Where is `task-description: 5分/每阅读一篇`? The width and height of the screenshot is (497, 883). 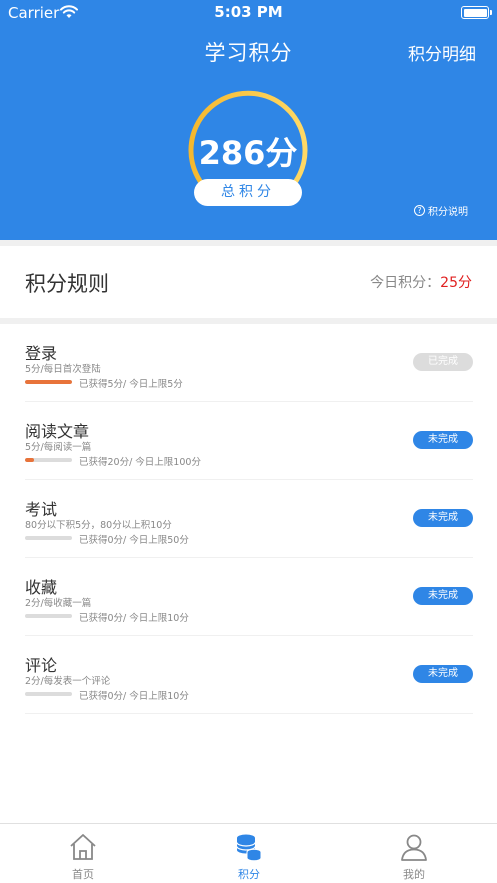
task-description: 5分/每阅读一篇 is located at coordinates (58, 447).